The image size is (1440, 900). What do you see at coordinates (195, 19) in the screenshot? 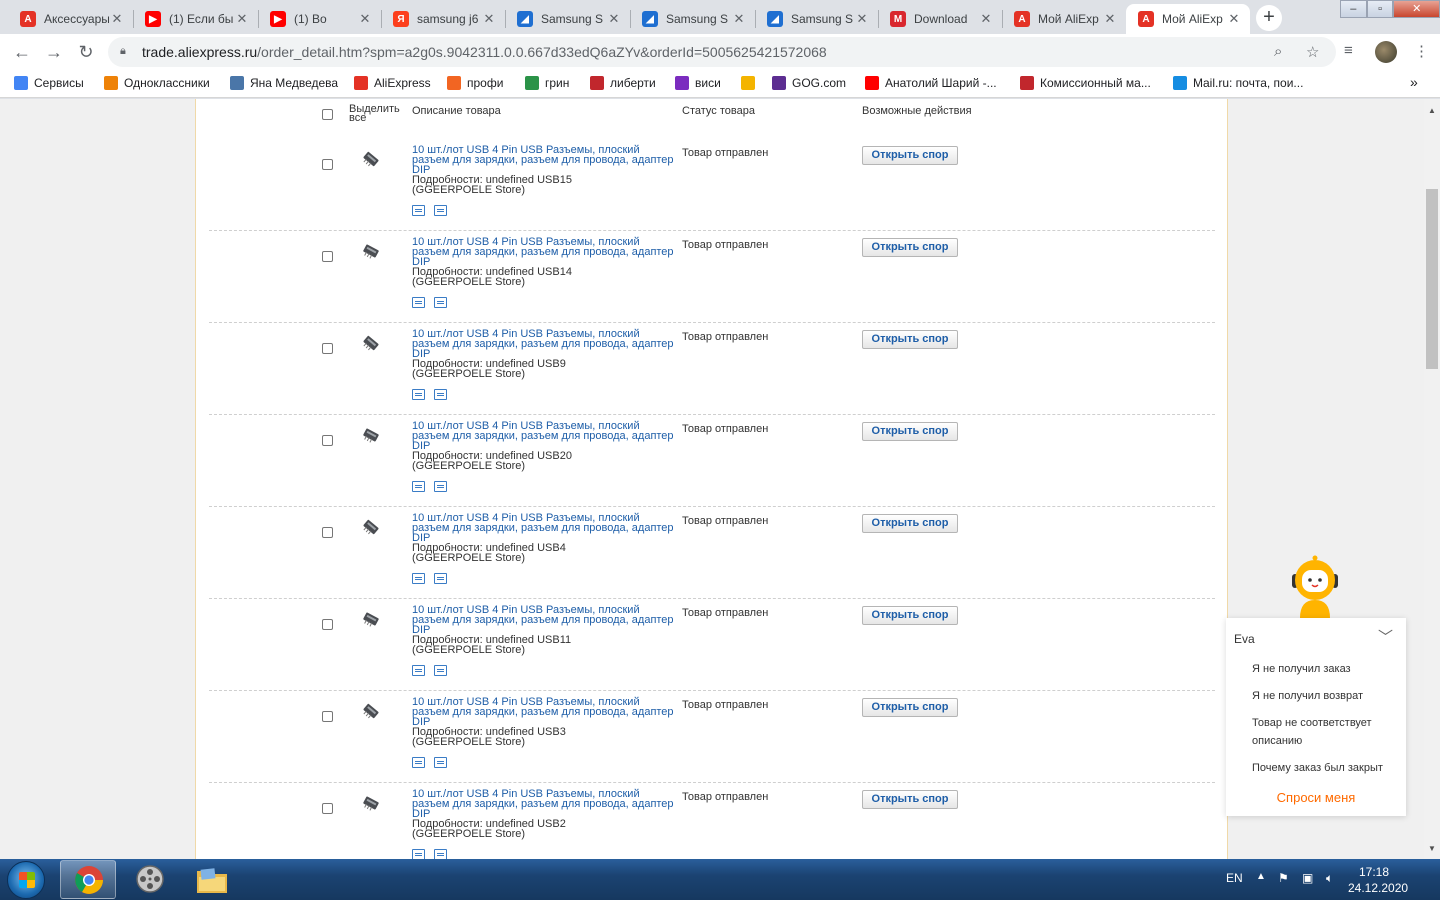
I see `tab-1: ▶ (1) Если бы ✕` at bounding box center [195, 19].